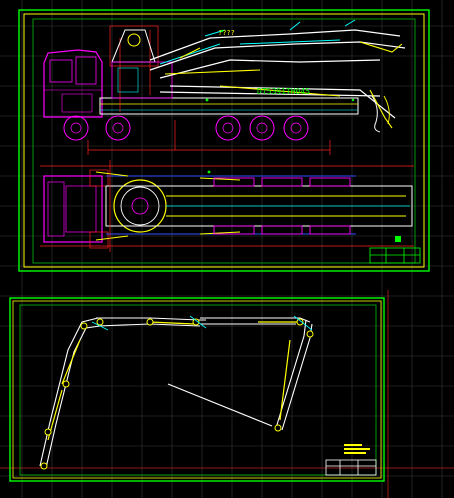 The width and height of the screenshot is (454, 498). Describe the element at coordinates (172, 381) in the screenshot. I see `boom-cylinders` at that location.